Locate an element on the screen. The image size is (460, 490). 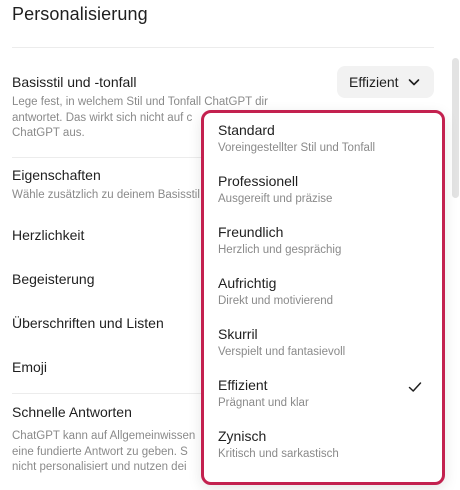
traits-label: Eigenschaften is located at coordinates (56, 175).